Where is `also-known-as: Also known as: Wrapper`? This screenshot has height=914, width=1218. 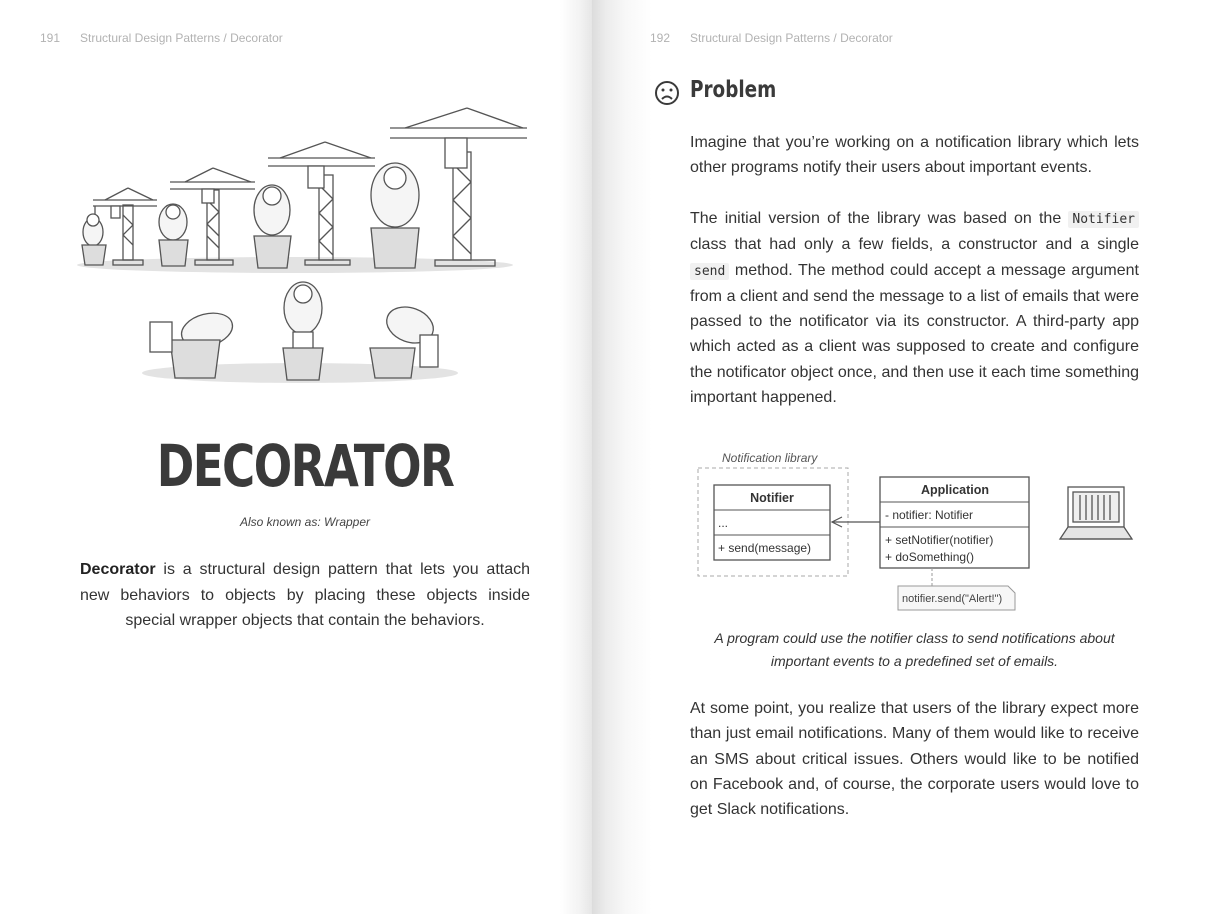 also-known-as: Also known as: Wrapper is located at coordinates (305, 522).